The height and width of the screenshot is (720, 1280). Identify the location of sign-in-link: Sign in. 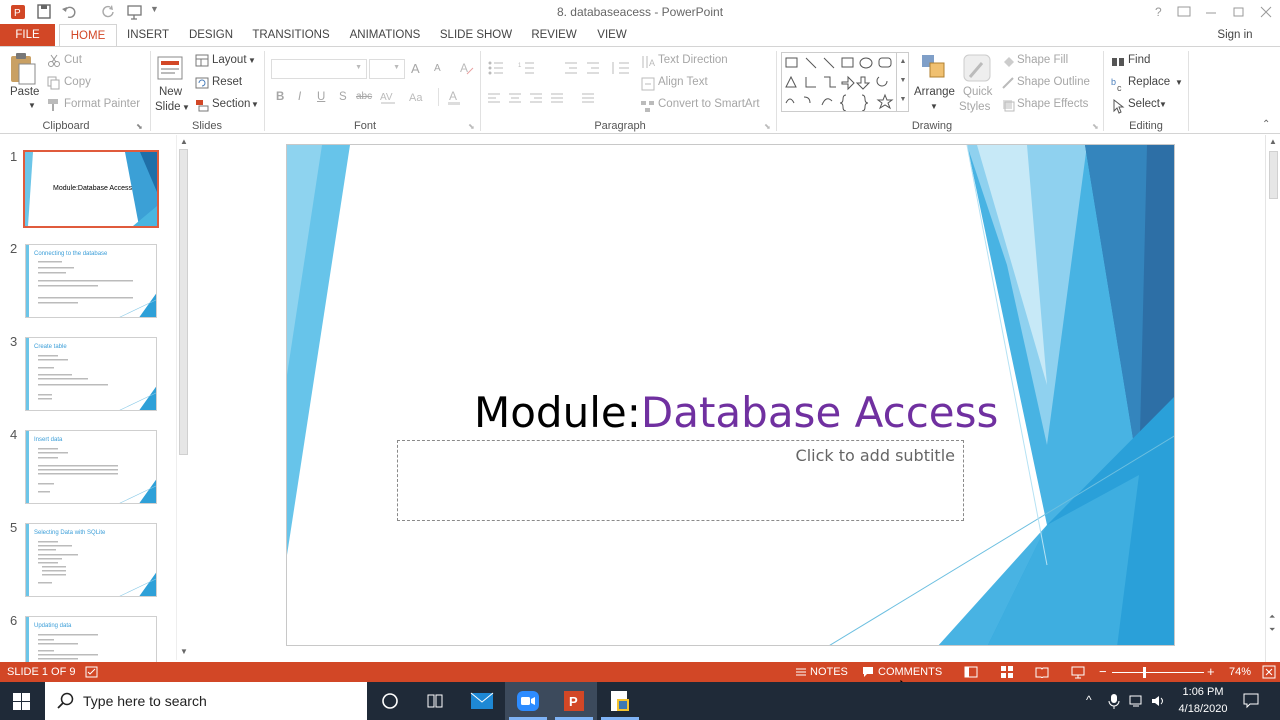
(1235, 35).